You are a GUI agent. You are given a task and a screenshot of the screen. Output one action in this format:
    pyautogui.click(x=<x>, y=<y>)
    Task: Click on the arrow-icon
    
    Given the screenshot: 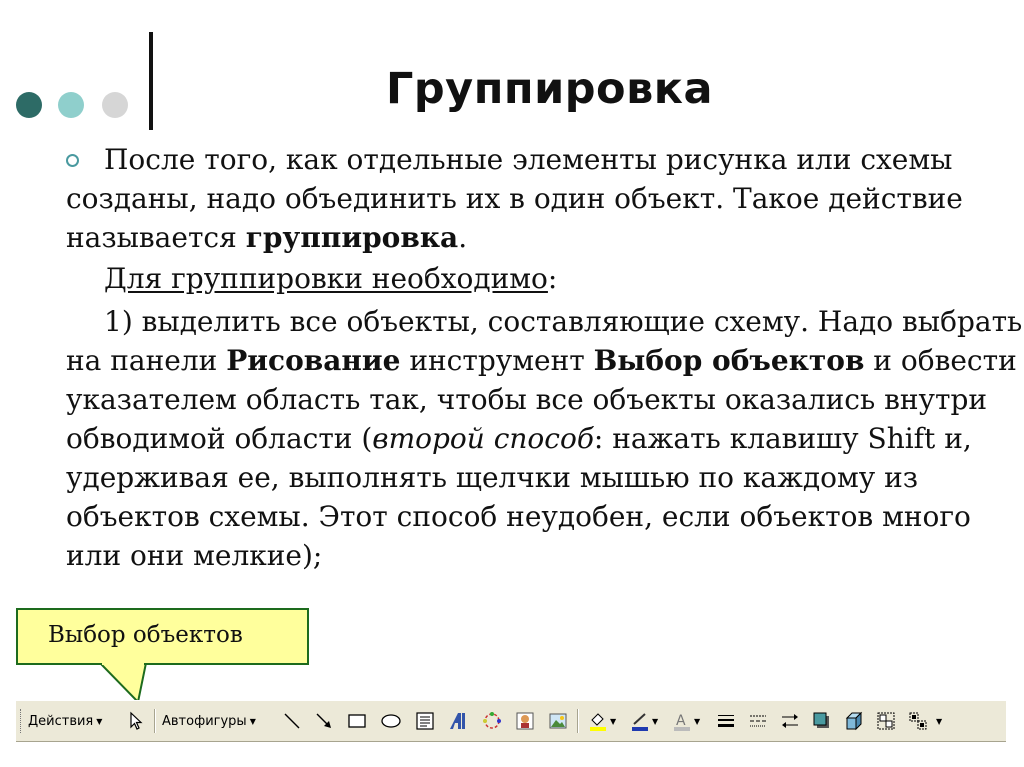 What is the action you would take?
    pyautogui.click(x=324, y=721)
    